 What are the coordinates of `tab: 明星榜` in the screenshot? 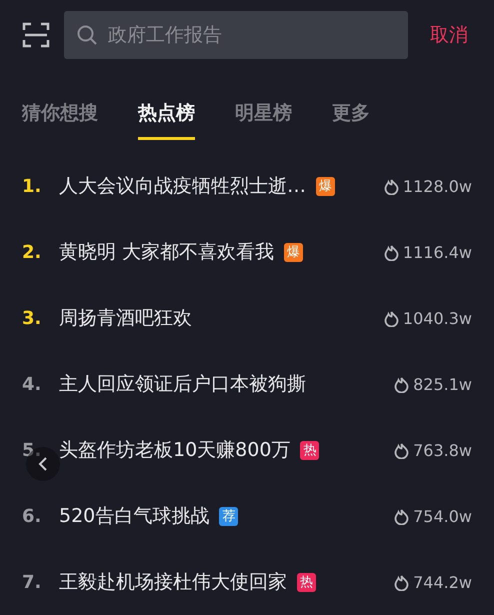 It's located at (263, 118).